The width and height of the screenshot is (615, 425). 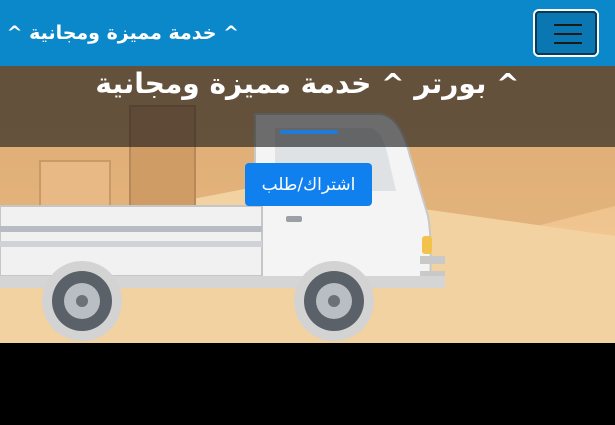 What do you see at coordinates (566, 33) in the screenshot?
I see `hamburger-menu-button` at bounding box center [566, 33].